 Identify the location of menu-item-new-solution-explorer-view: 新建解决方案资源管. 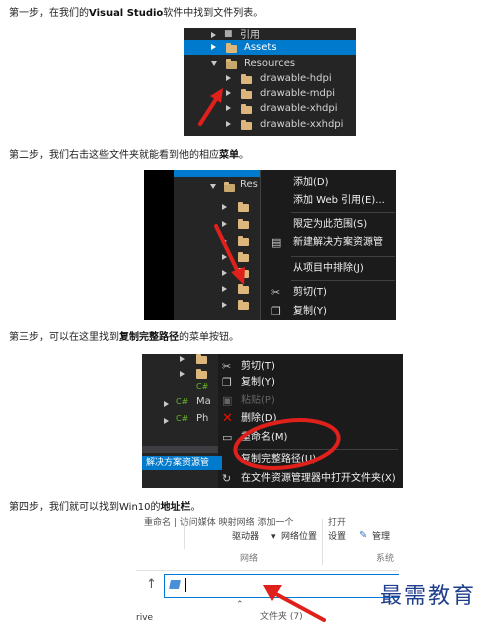
(338, 242).